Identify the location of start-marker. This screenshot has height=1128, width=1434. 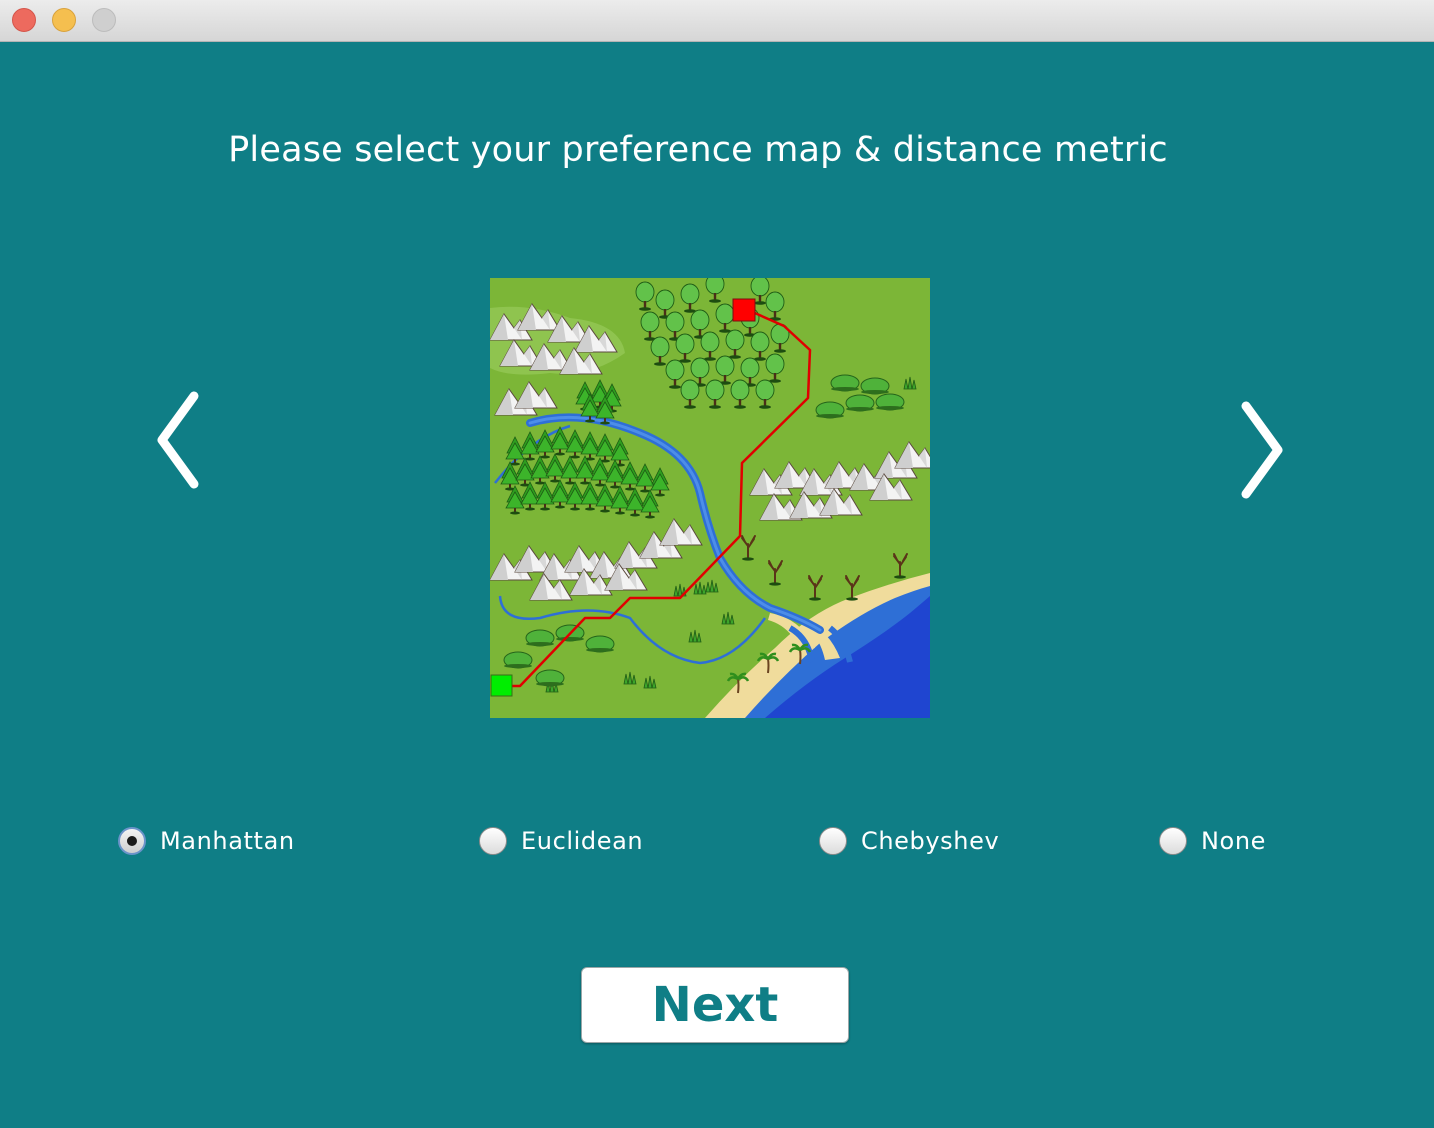
(501, 685).